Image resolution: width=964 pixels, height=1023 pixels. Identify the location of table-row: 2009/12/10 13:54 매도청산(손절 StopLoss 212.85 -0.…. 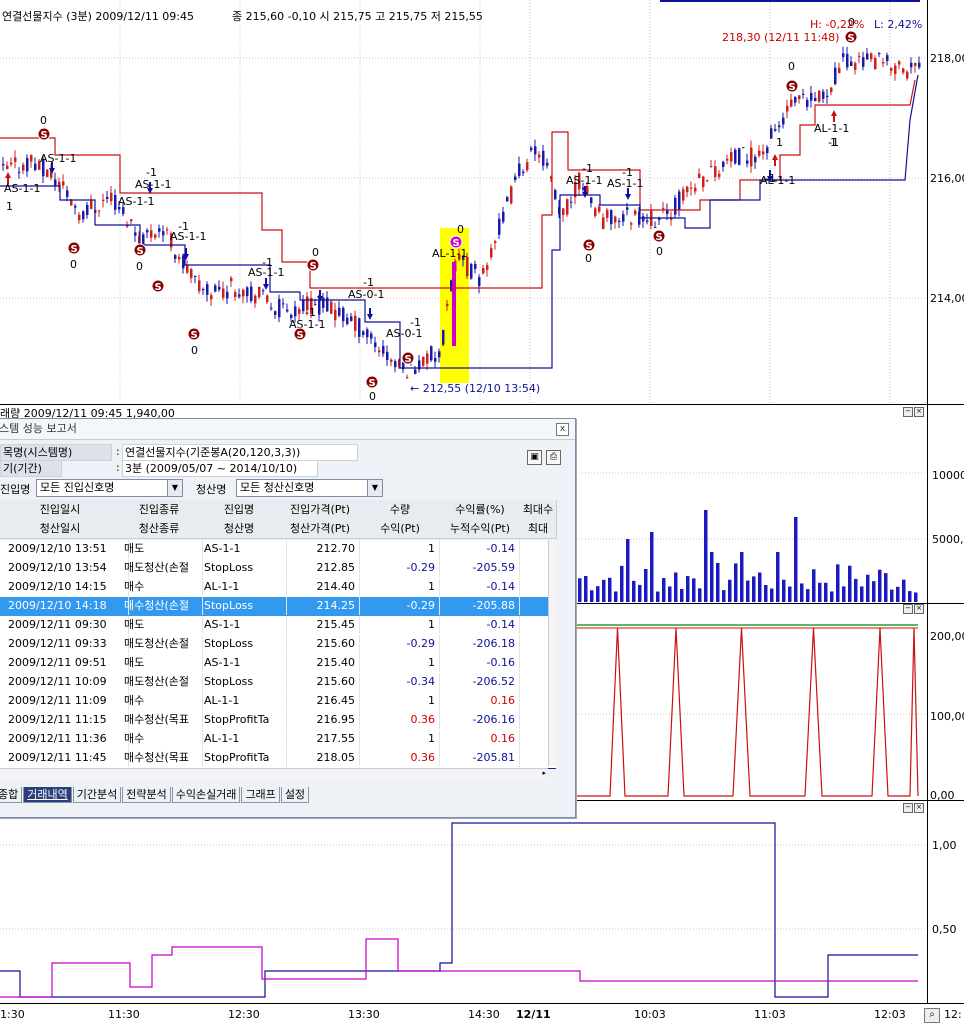
(278, 569).